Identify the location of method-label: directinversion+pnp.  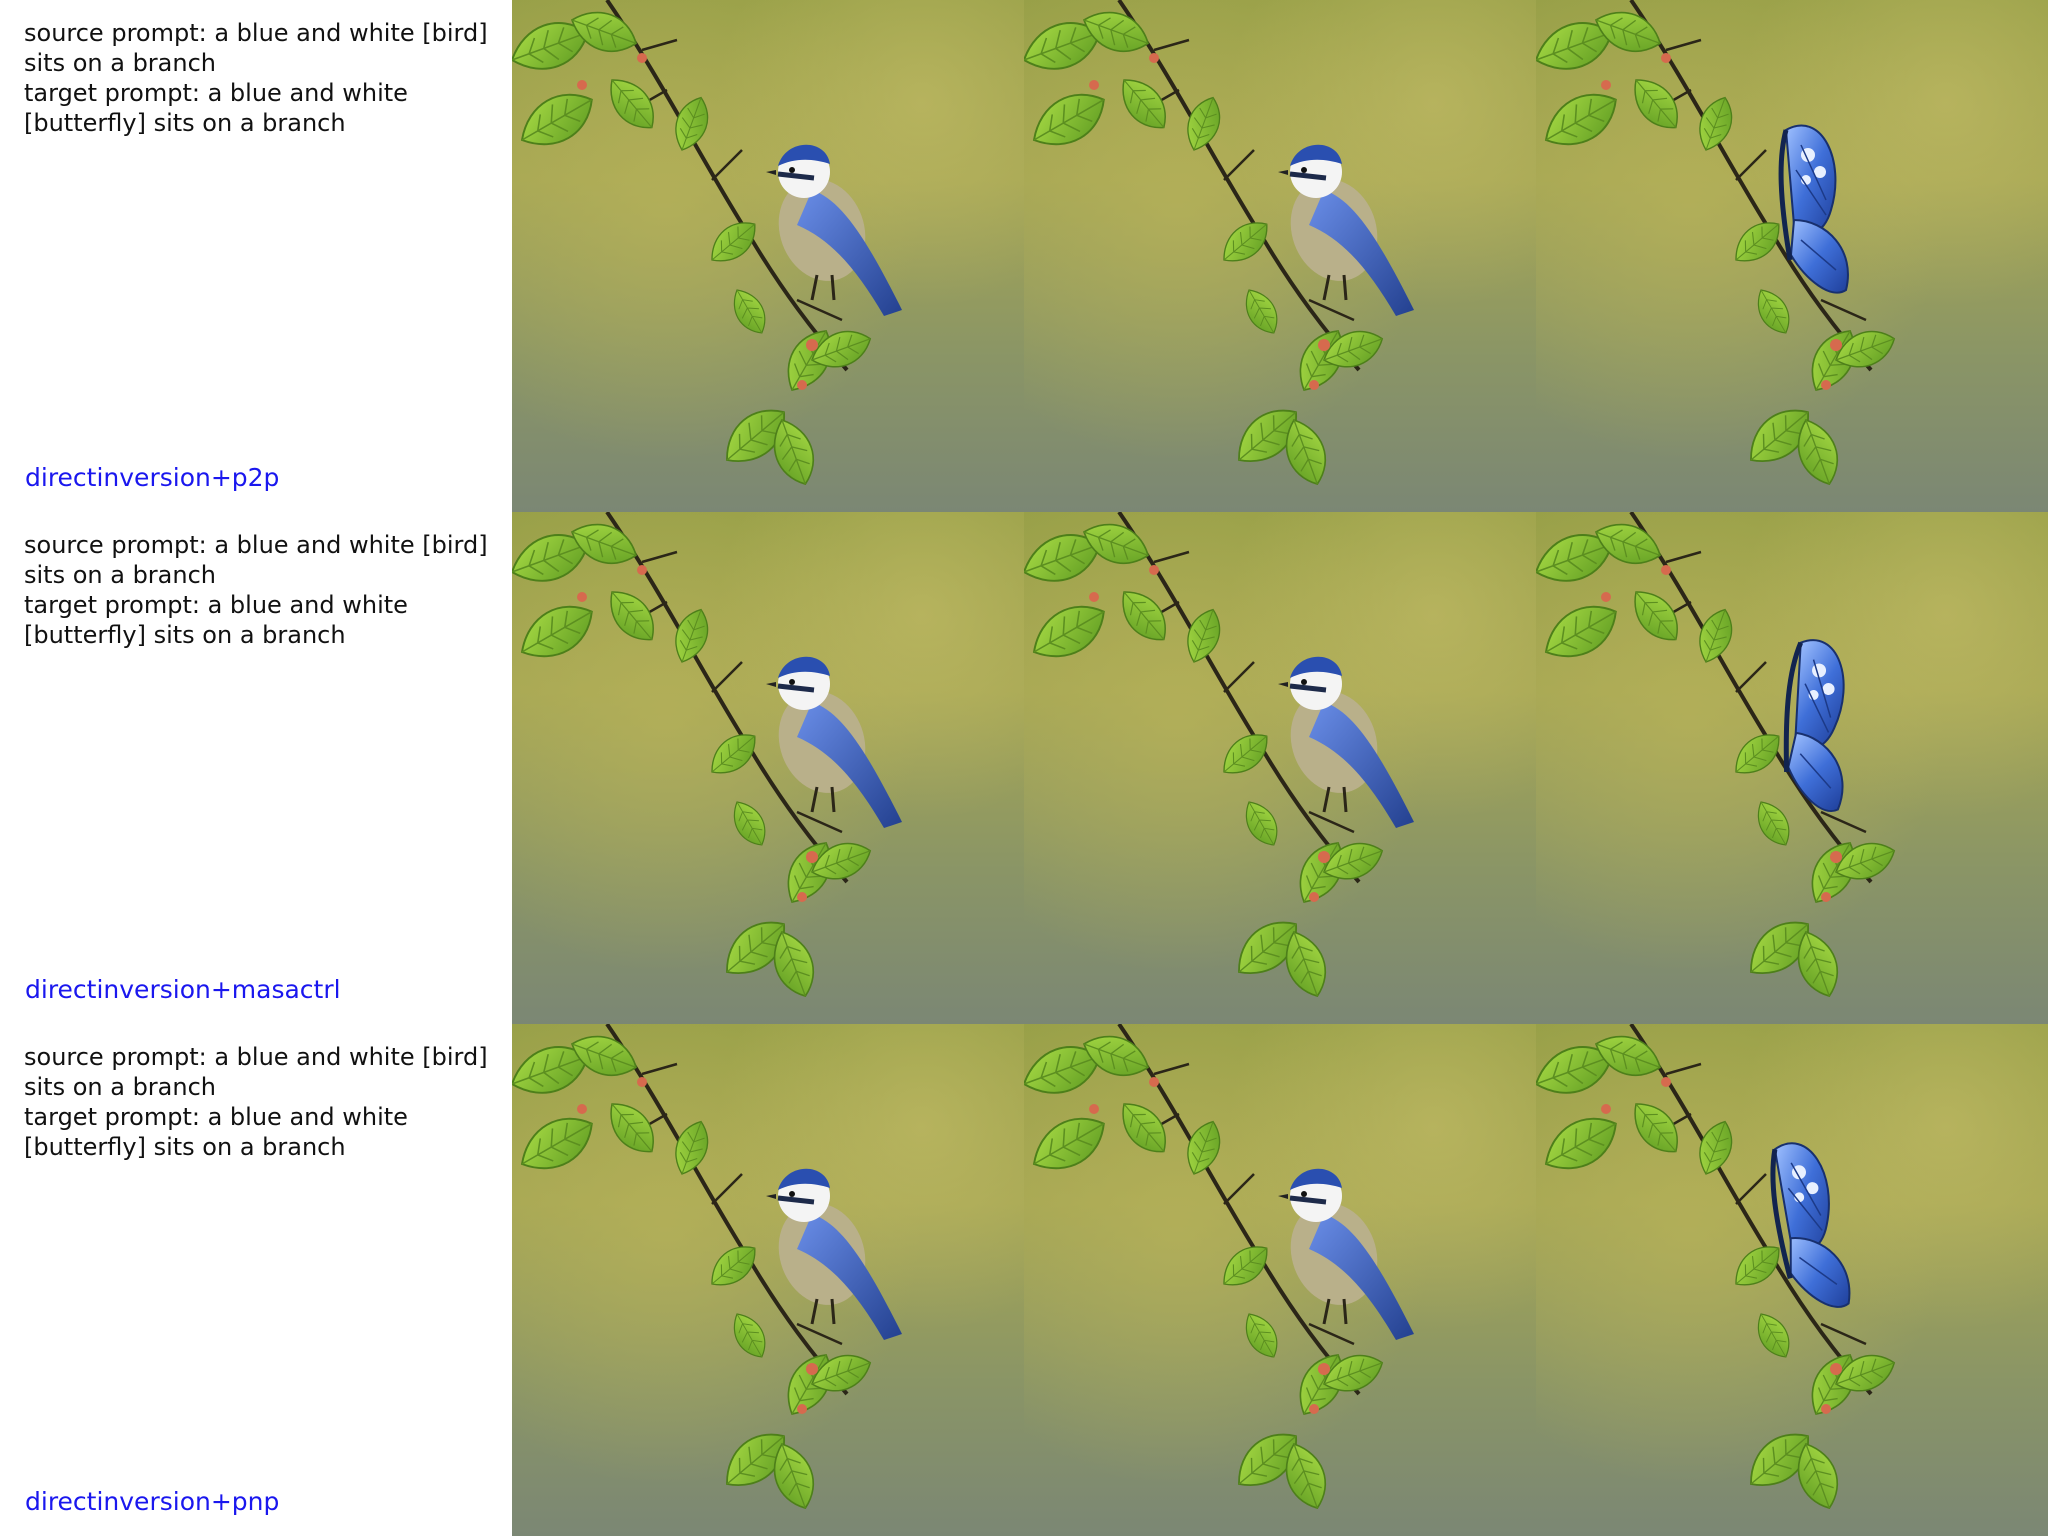
(152, 1501).